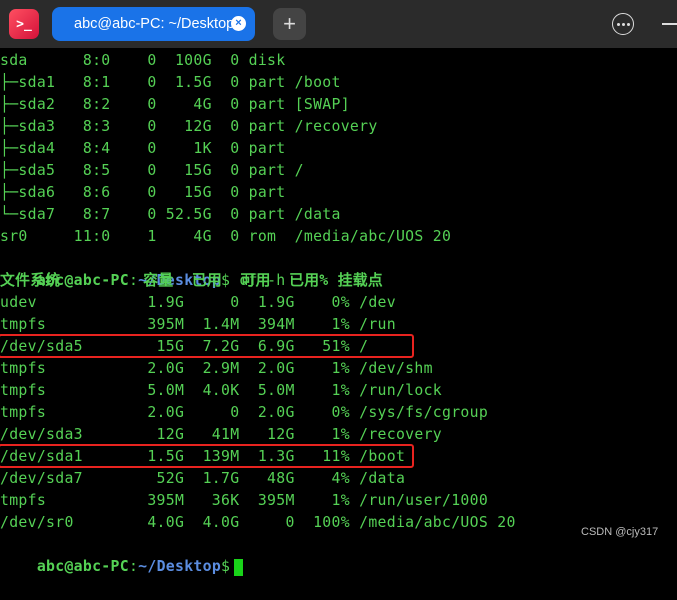 This screenshot has height=600, width=677. What do you see at coordinates (191, 280) in the screenshot?
I see `df-header: 文件系统 容量 已用 可用 已用% 挂载点` at bounding box center [191, 280].